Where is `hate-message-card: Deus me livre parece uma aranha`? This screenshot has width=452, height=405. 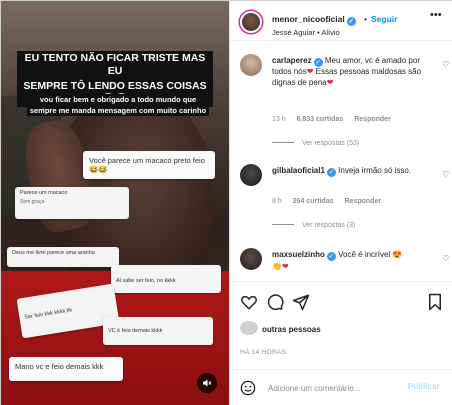
hate-message-card: Deus me livre parece uma aranha is located at coordinates (63, 257).